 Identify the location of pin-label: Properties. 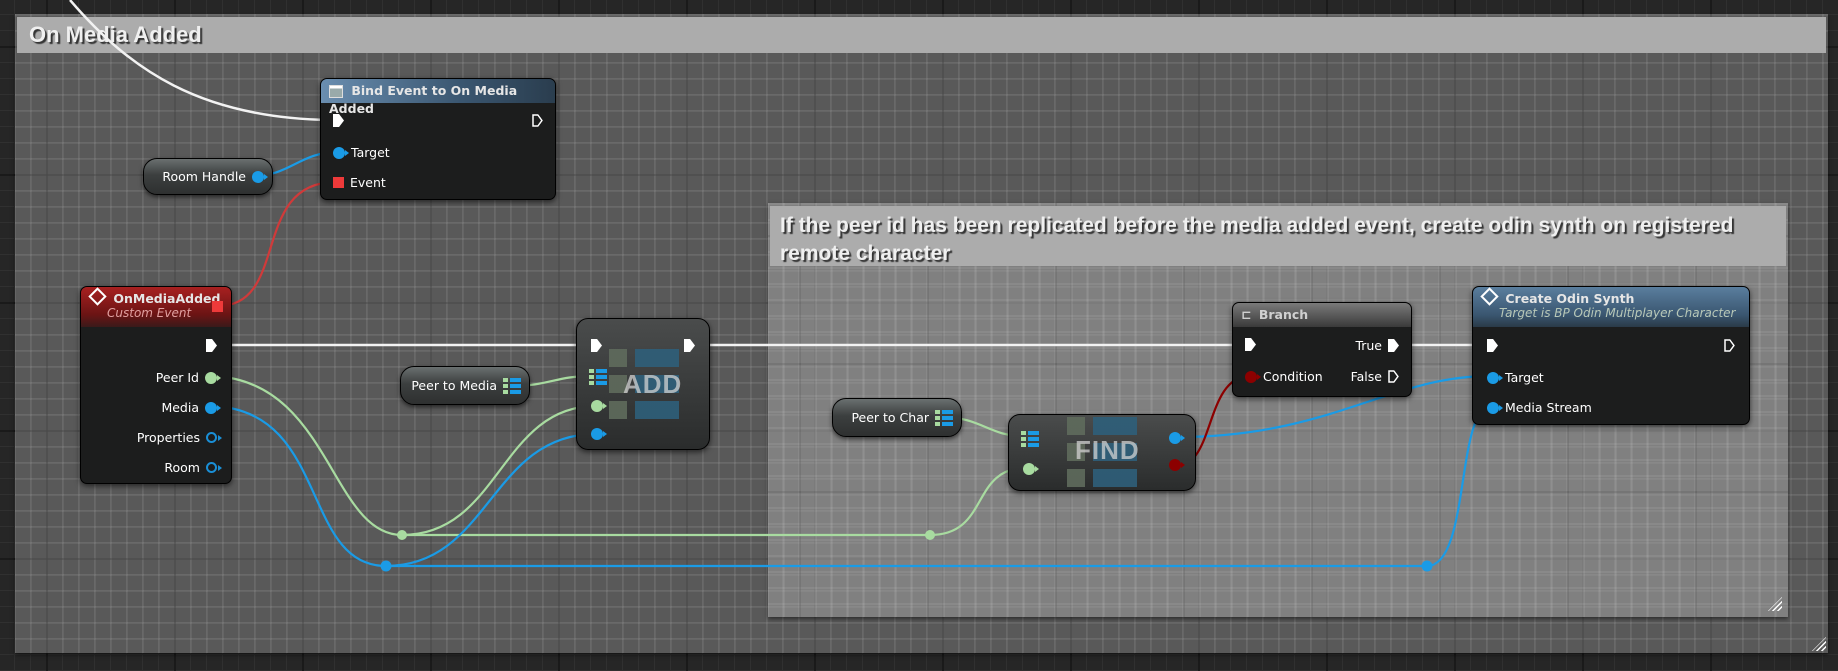
(168, 437).